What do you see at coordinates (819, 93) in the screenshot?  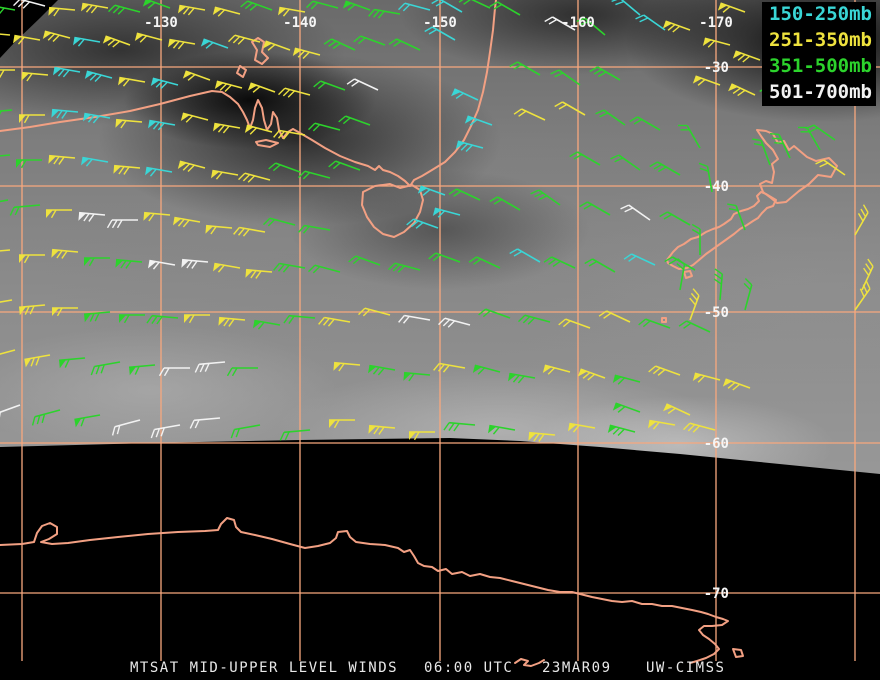 I see `legend-entry-501-700mb: 501-700mb` at bounding box center [819, 93].